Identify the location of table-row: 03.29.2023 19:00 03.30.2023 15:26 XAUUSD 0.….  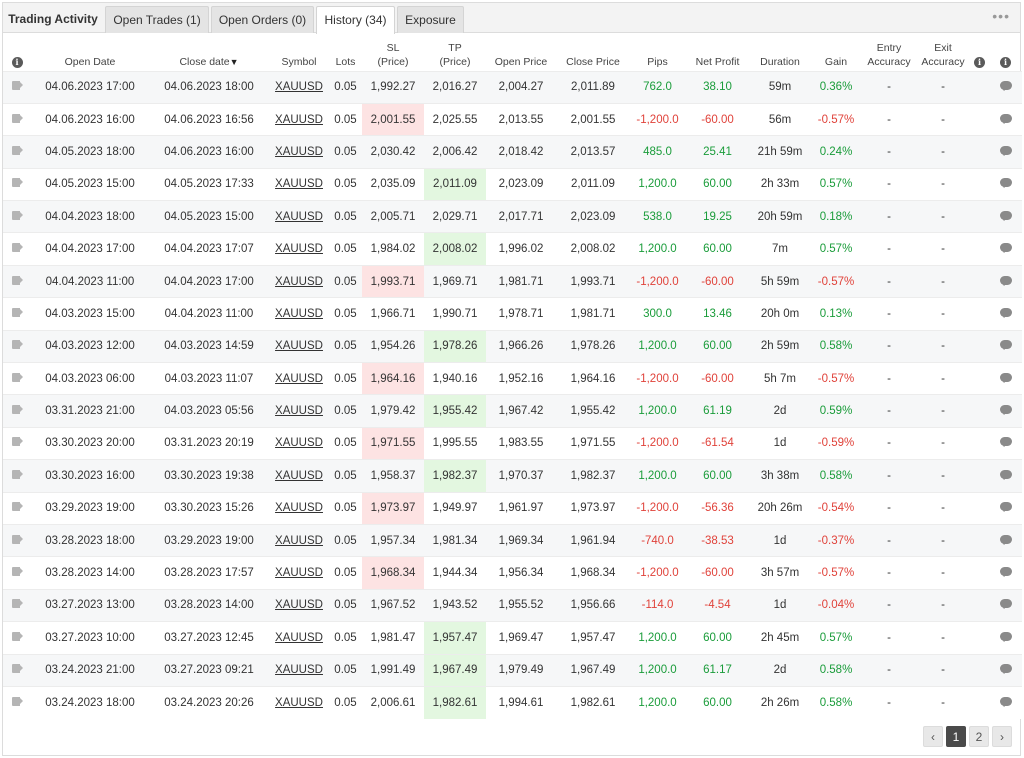
(512, 508).